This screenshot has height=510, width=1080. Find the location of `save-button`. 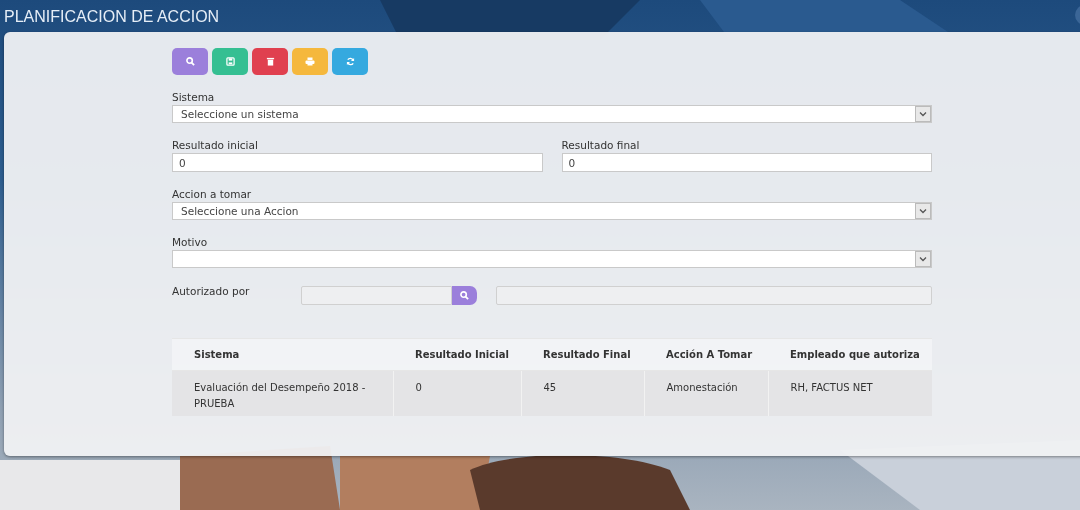

save-button is located at coordinates (230, 61).